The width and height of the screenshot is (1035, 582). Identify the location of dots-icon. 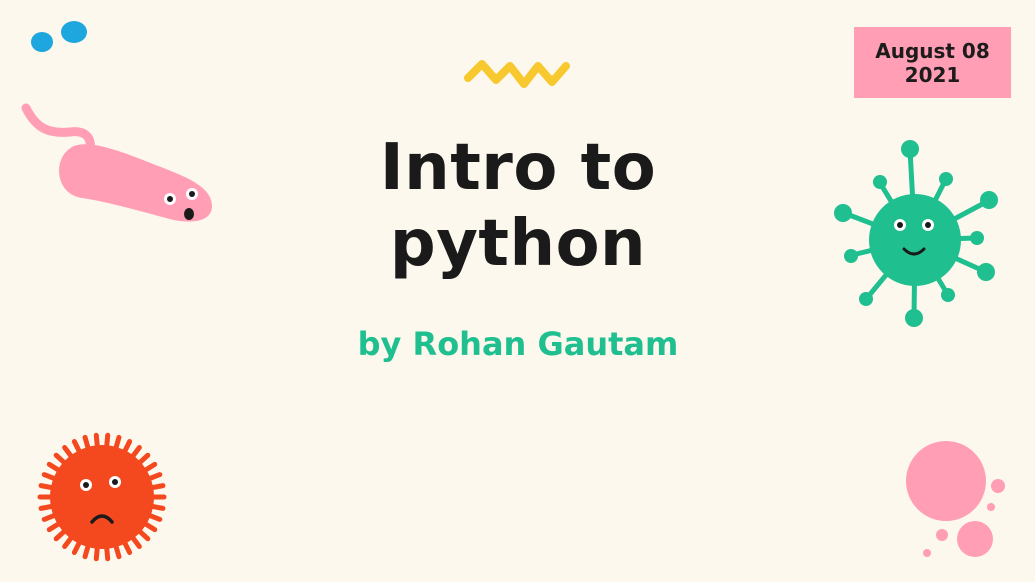
(59, 36).